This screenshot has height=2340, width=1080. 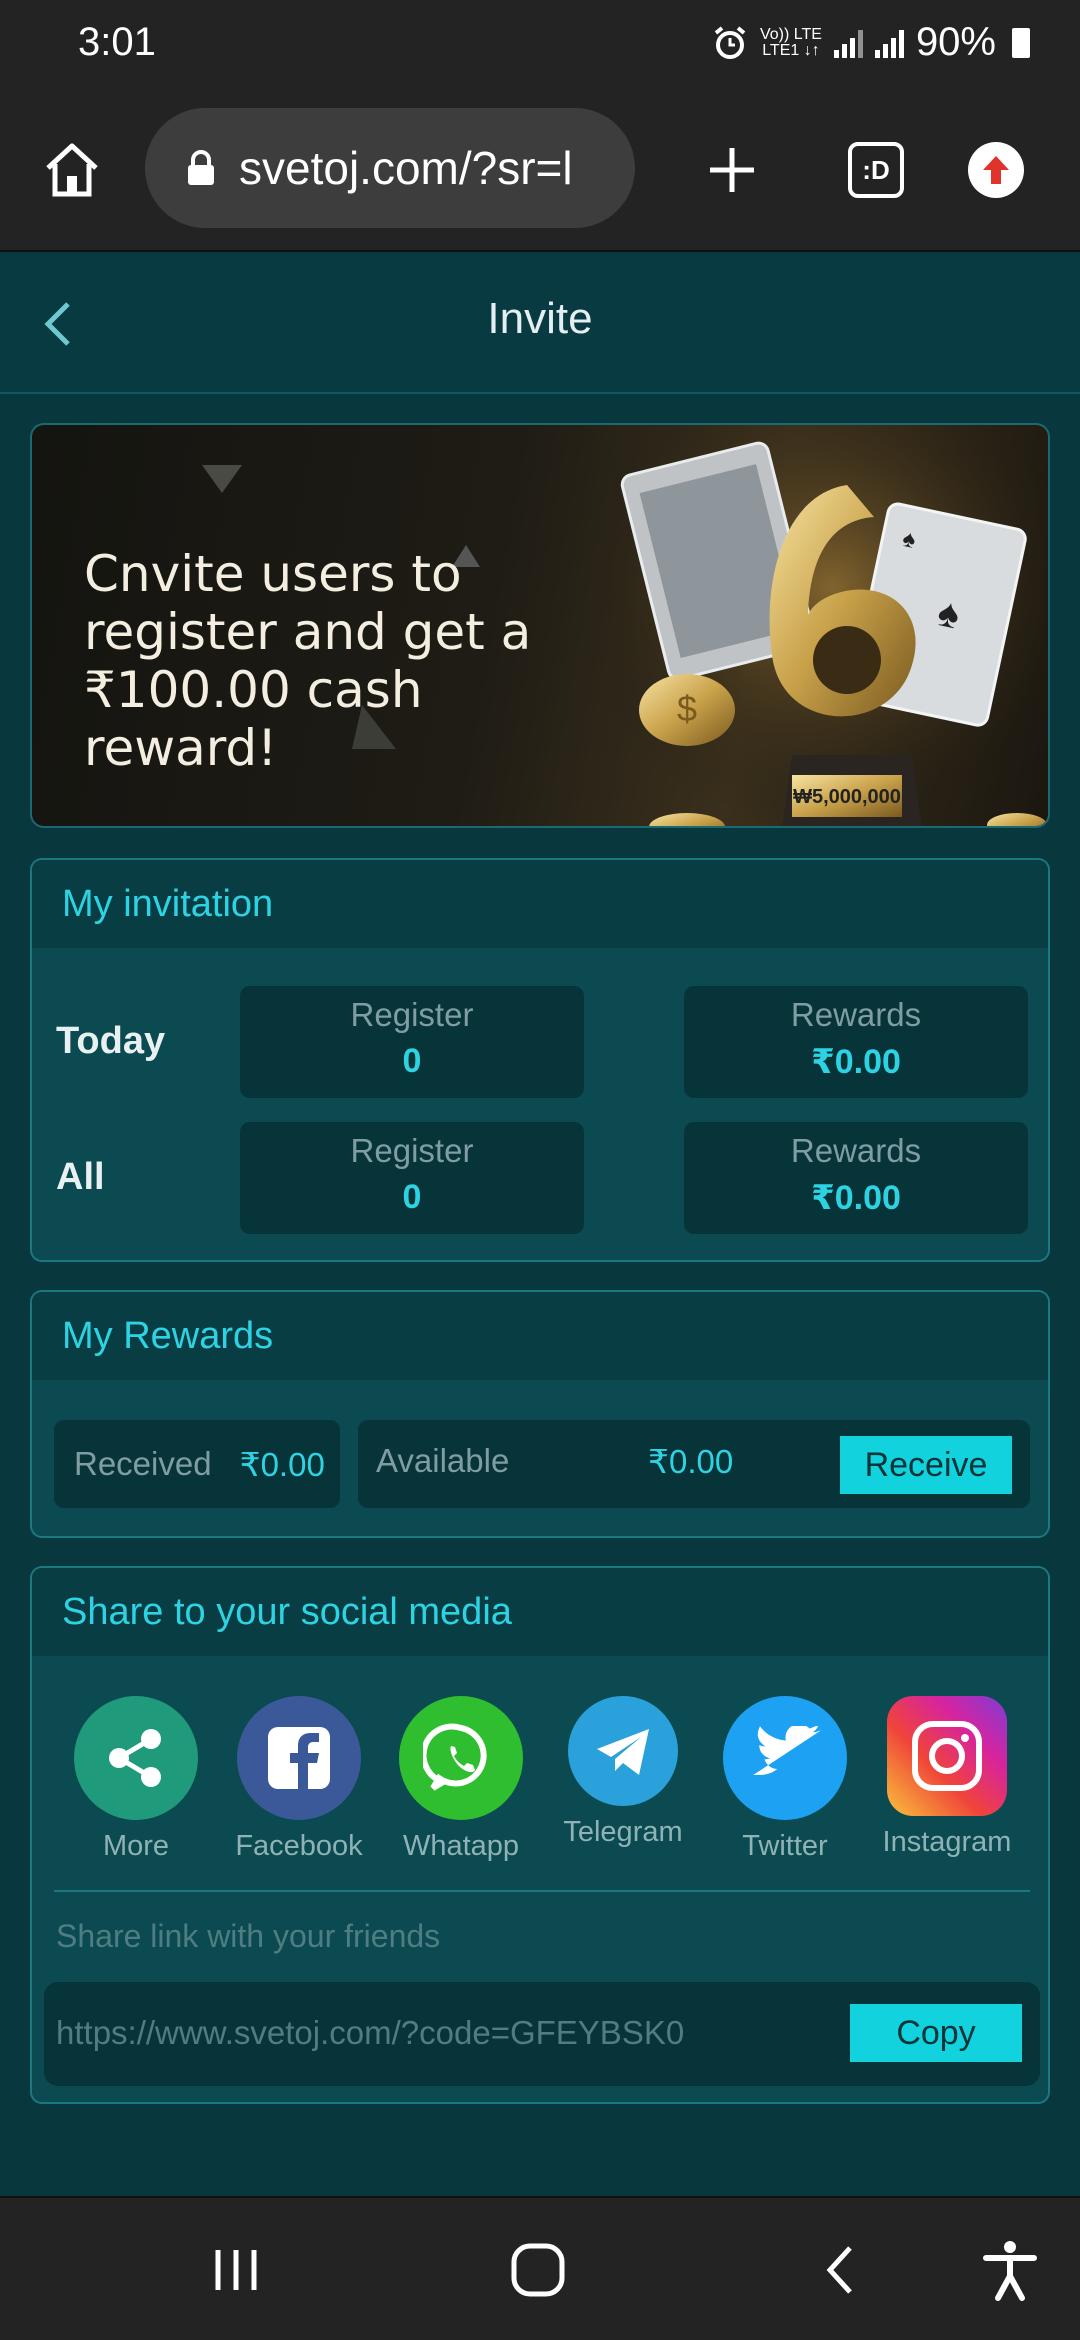 I want to click on url-bar: svetoj.com/?sr=l, so click(x=390, y=168).